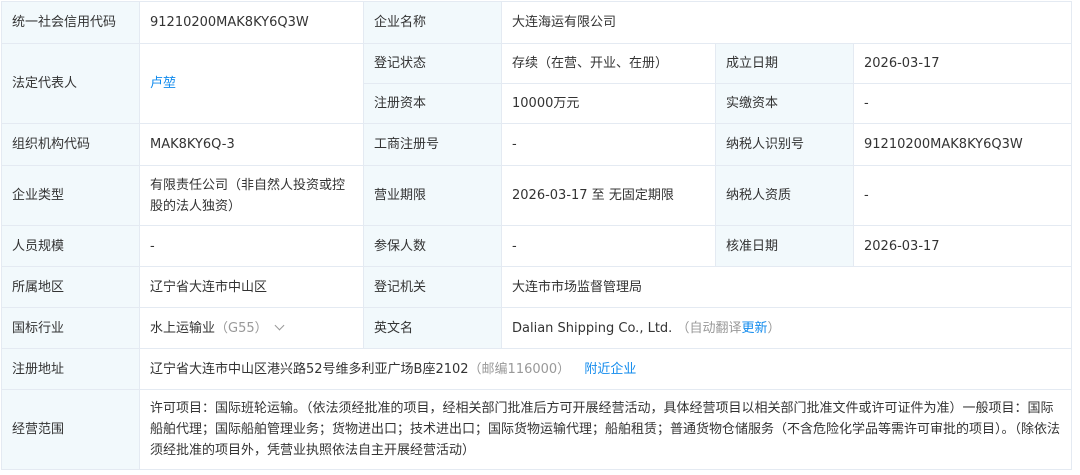 The image size is (1080, 475). I want to click on taxpayer-qual-value: -, so click(962, 195).